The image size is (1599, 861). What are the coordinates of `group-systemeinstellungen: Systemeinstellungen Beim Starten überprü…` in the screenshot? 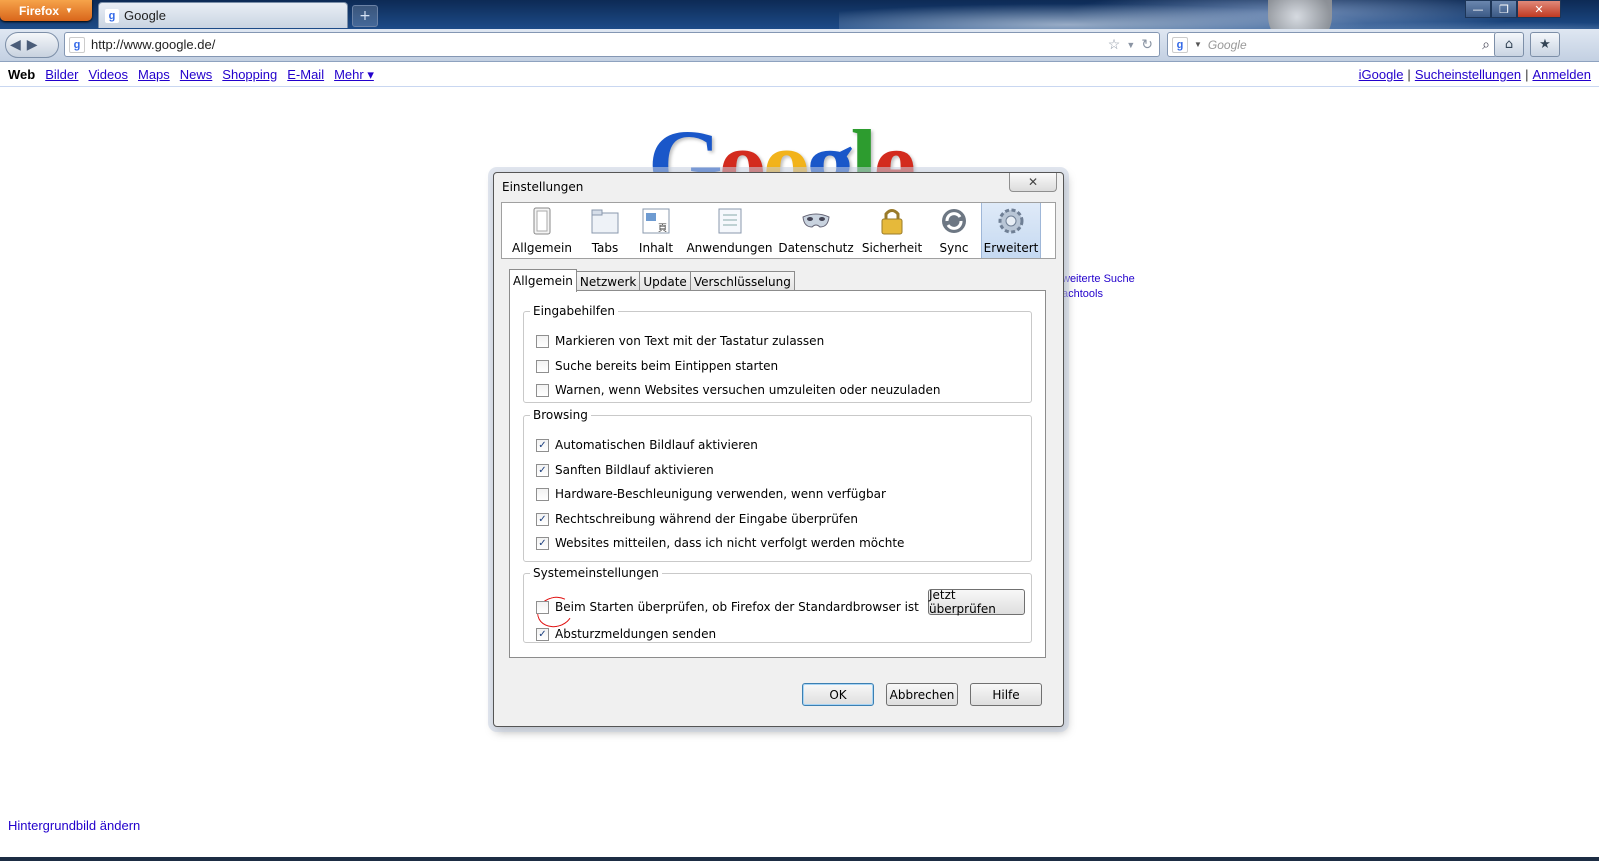 It's located at (777, 604).